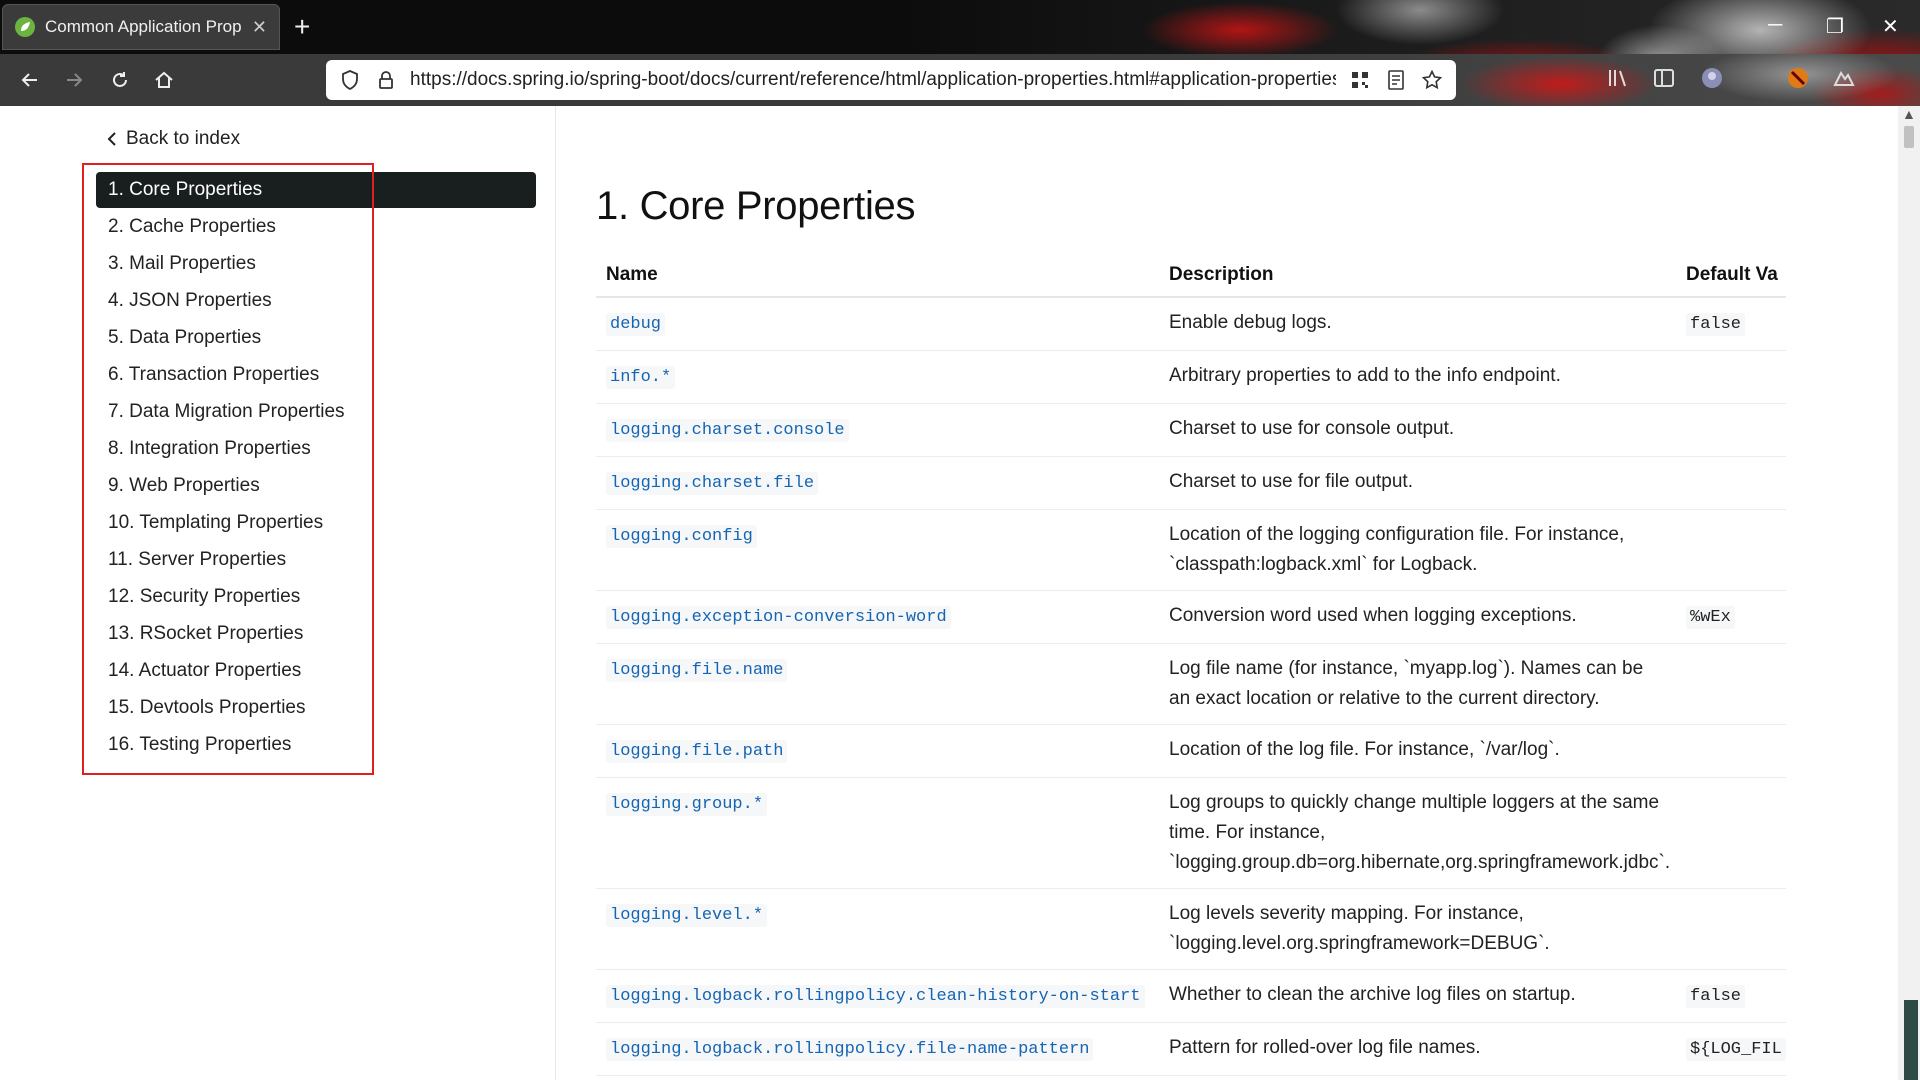 The width and height of the screenshot is (1920, 1080). What do you see at coordinates (120, 80) in the screenshot?
I see `reload-icon` at bounding box center [120, 80].